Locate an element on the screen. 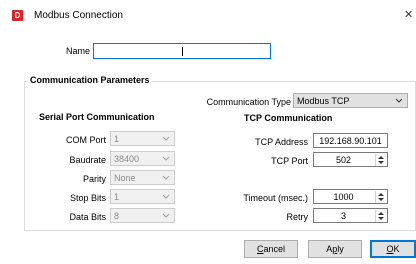 The image size is (416, 264). tcp-address-value: 192.168.90.101 is located at coordinates (350, 141).